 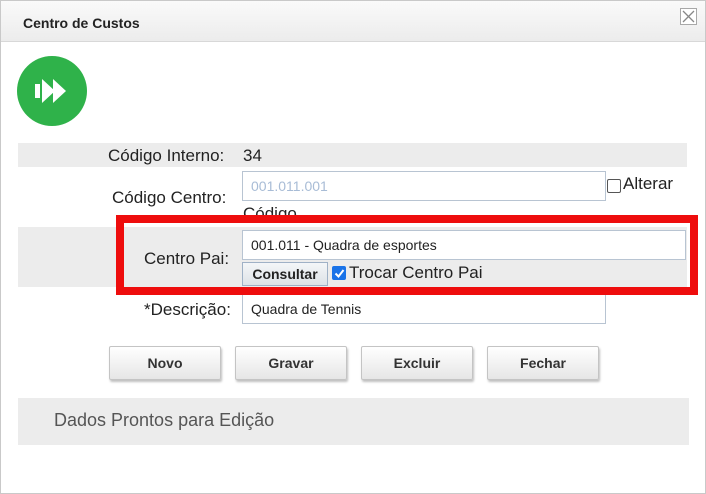 I want to click on gravar-button: Gravar, so click(x=291, y=363).